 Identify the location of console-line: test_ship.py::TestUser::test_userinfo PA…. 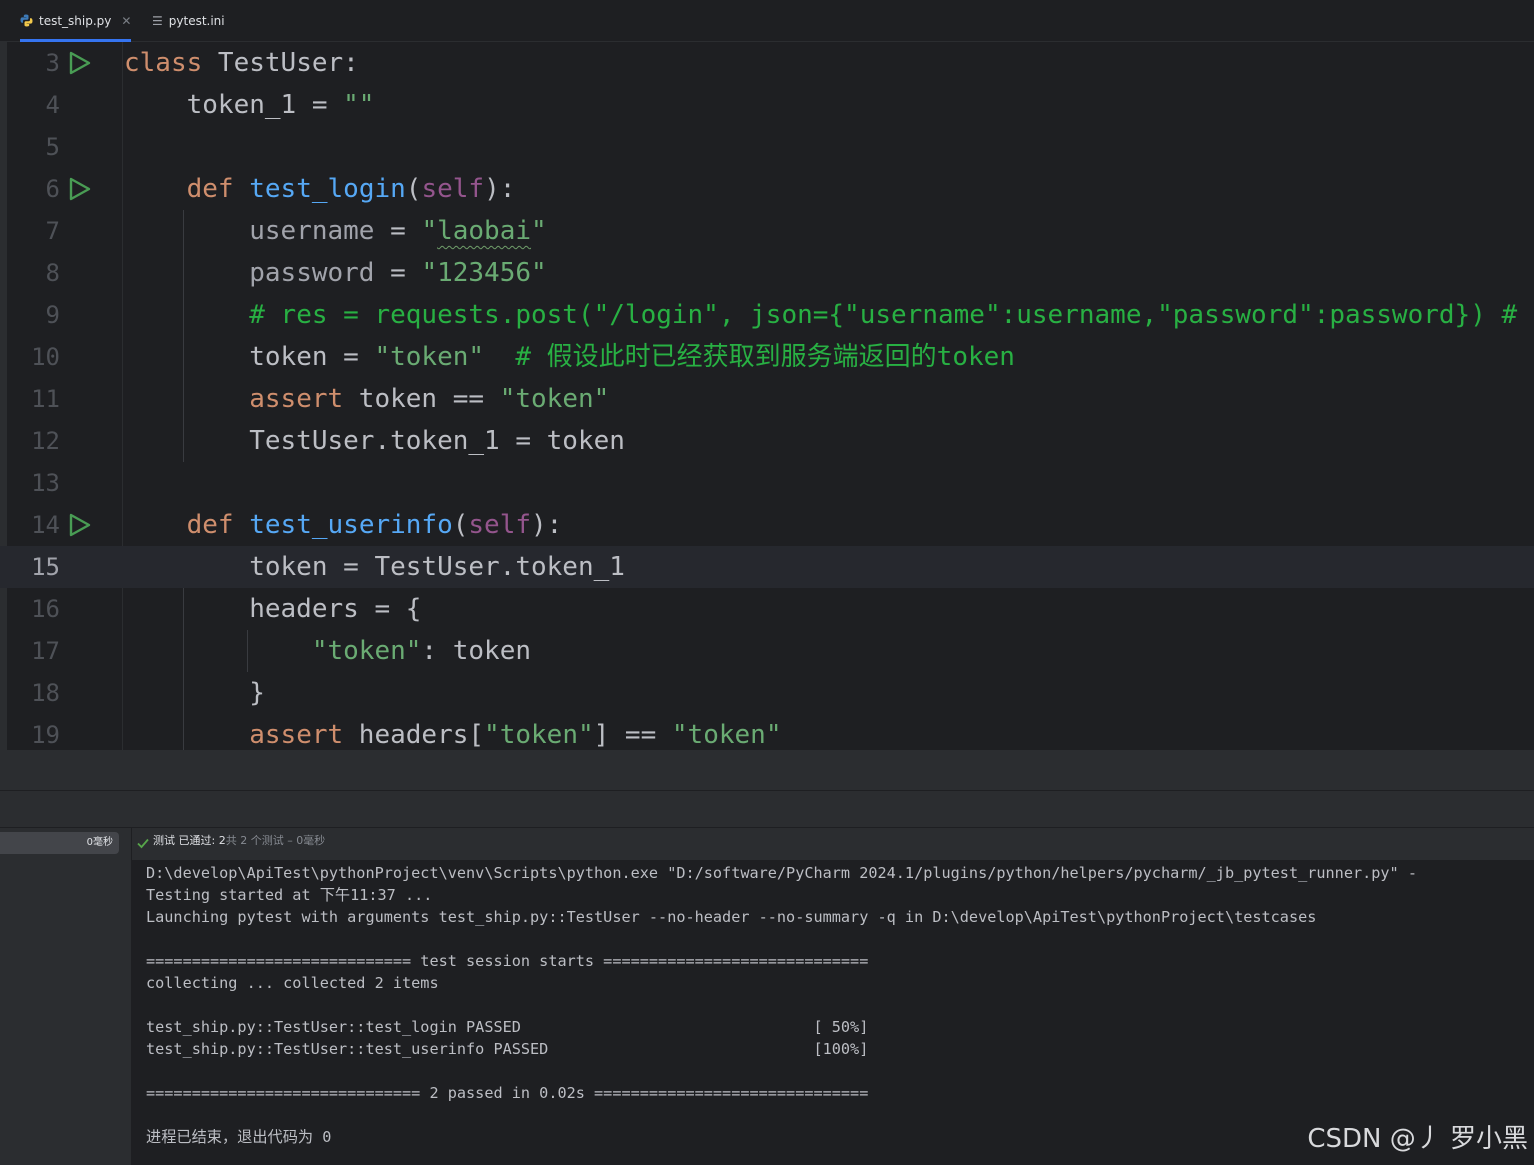
(507, 1049).